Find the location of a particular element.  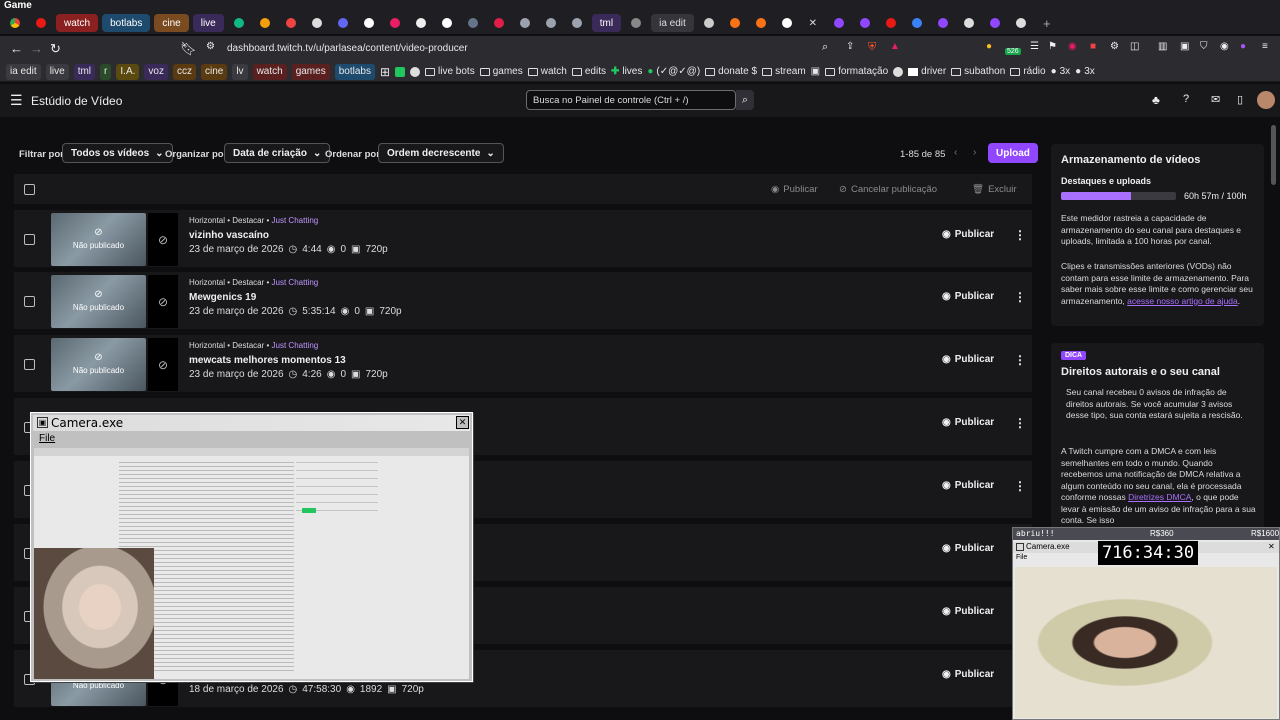

extension-icon: ⚑ is located at coordinates (1052, 46).